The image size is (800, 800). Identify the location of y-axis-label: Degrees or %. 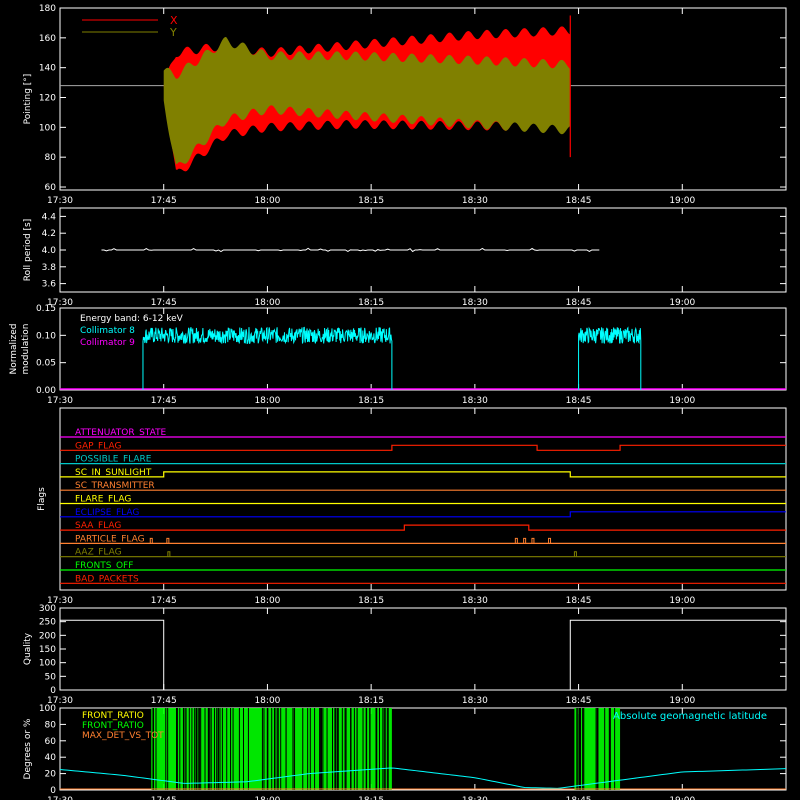
(28, 748).